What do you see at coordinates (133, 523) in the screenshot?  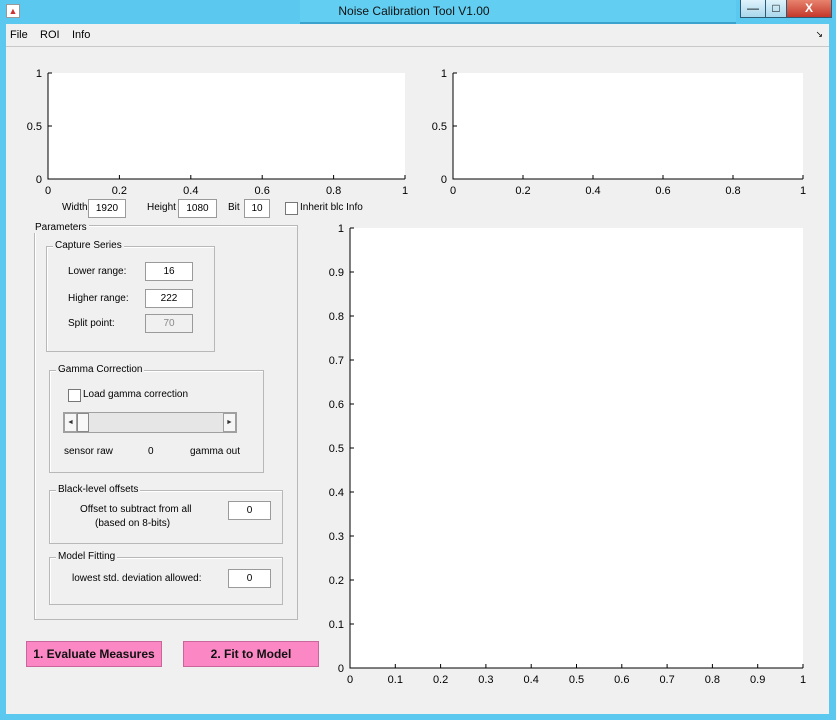 I see `offset-label-bits: (based on 8-bits)` at bounding box center [133, 523].